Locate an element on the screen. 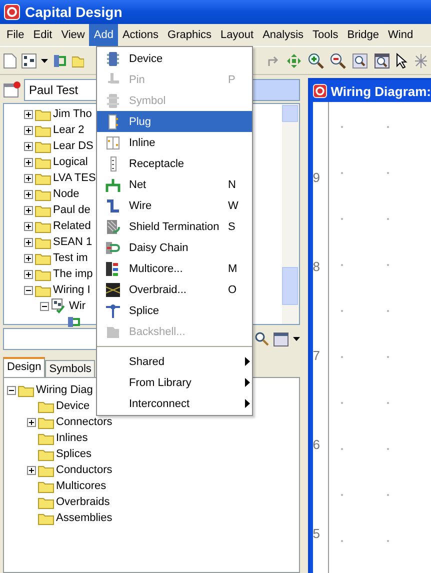  tree-item: SEAN 1 is located at coordinates (72, 242).